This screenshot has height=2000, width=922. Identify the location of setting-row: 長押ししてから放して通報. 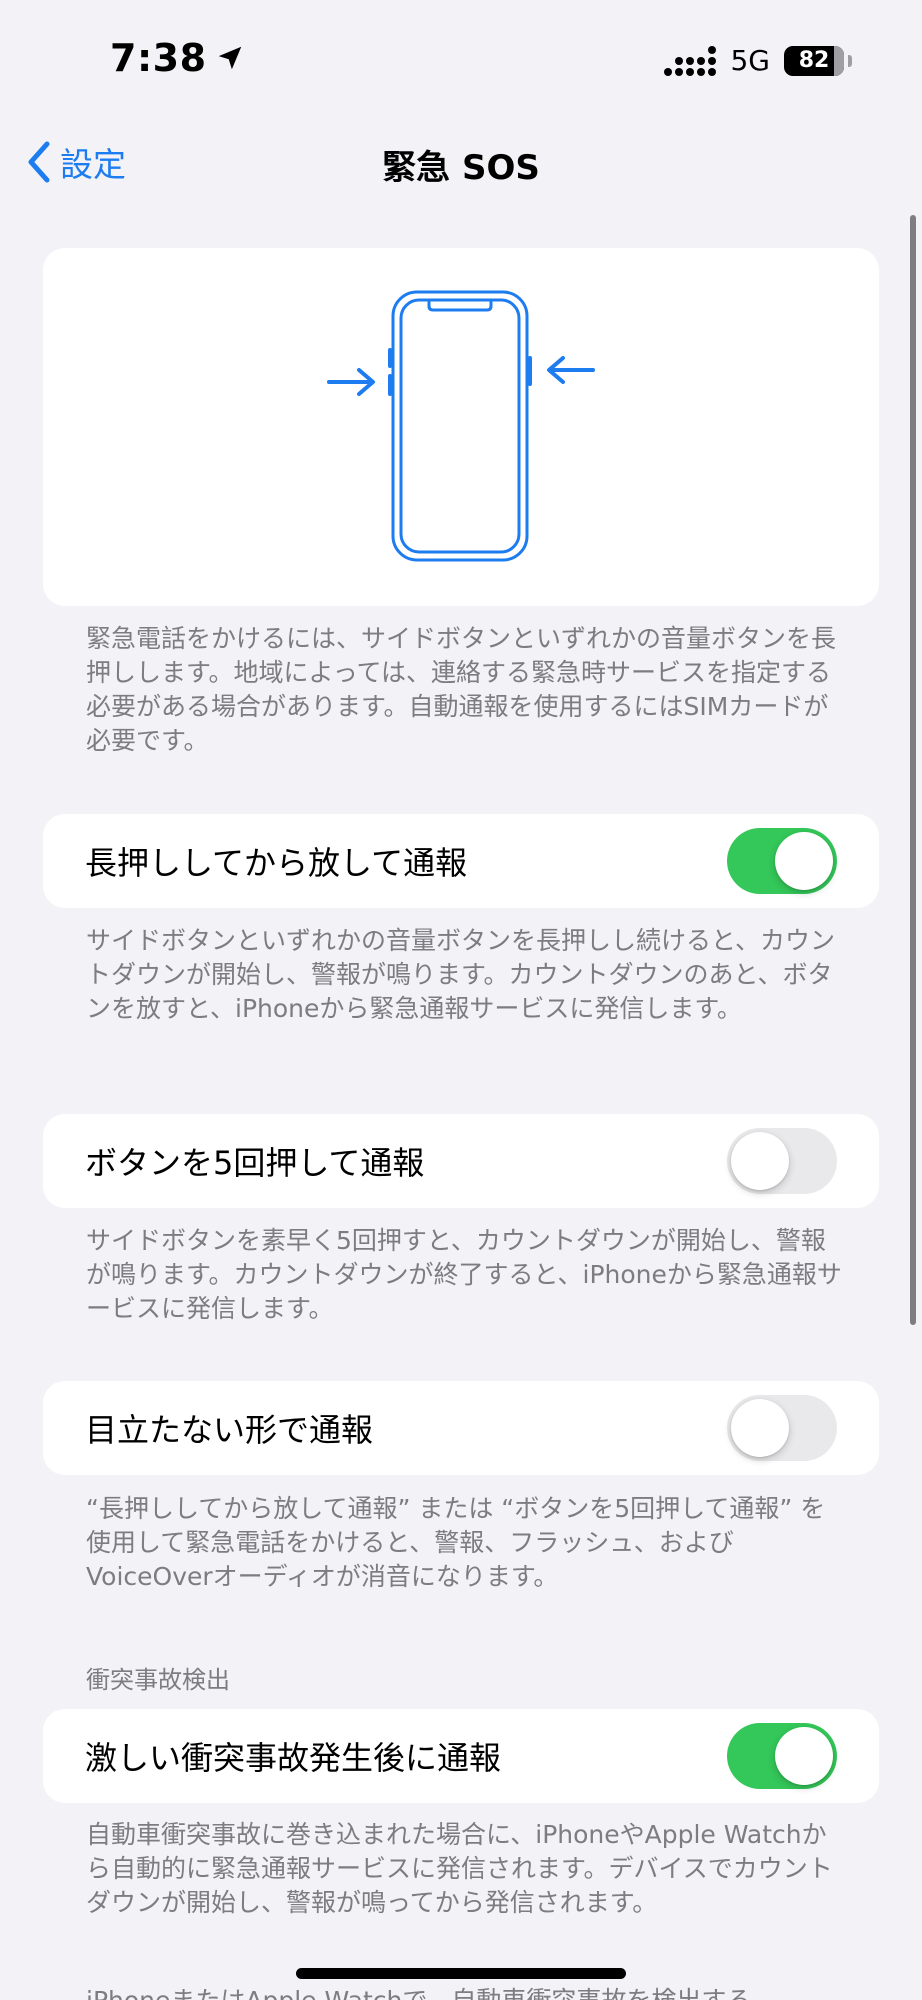
(461, 861).